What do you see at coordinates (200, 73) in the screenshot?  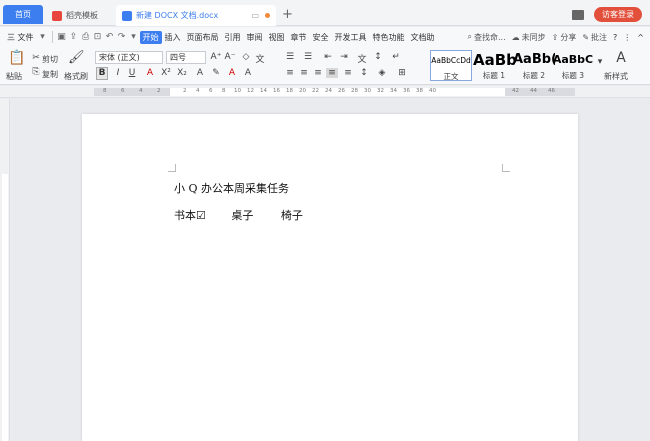 I see `text-effect-icon: A` at bounding box center [200, 73].